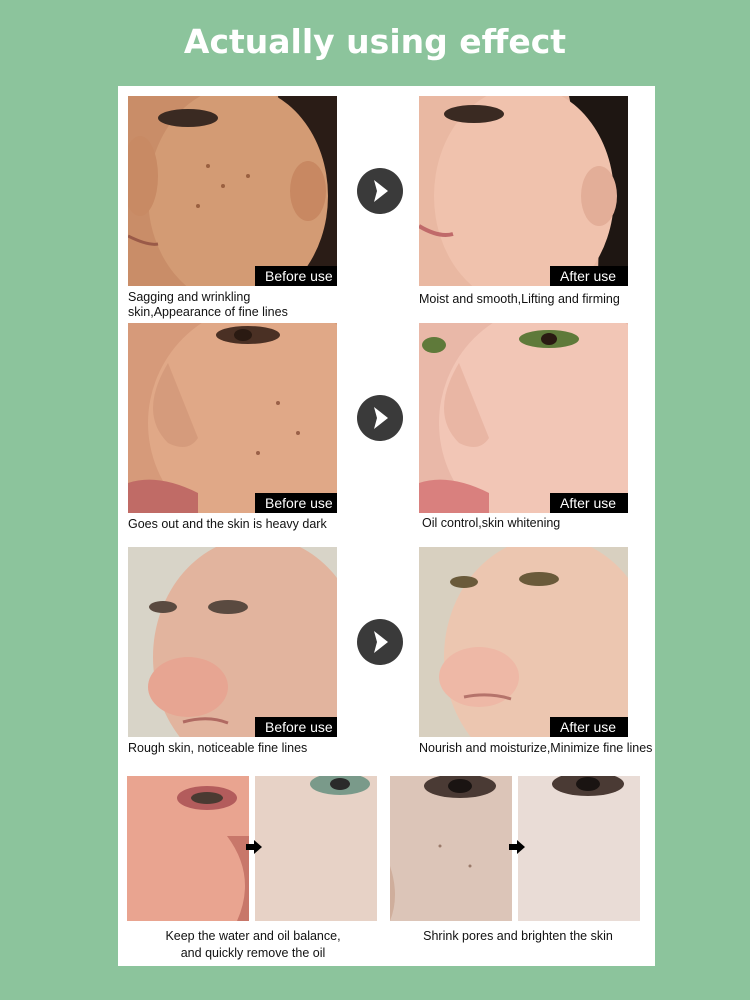  Describe the element at coordinates (523, 642) in the screenshot. I see `after-photo-3: After use` at that location.